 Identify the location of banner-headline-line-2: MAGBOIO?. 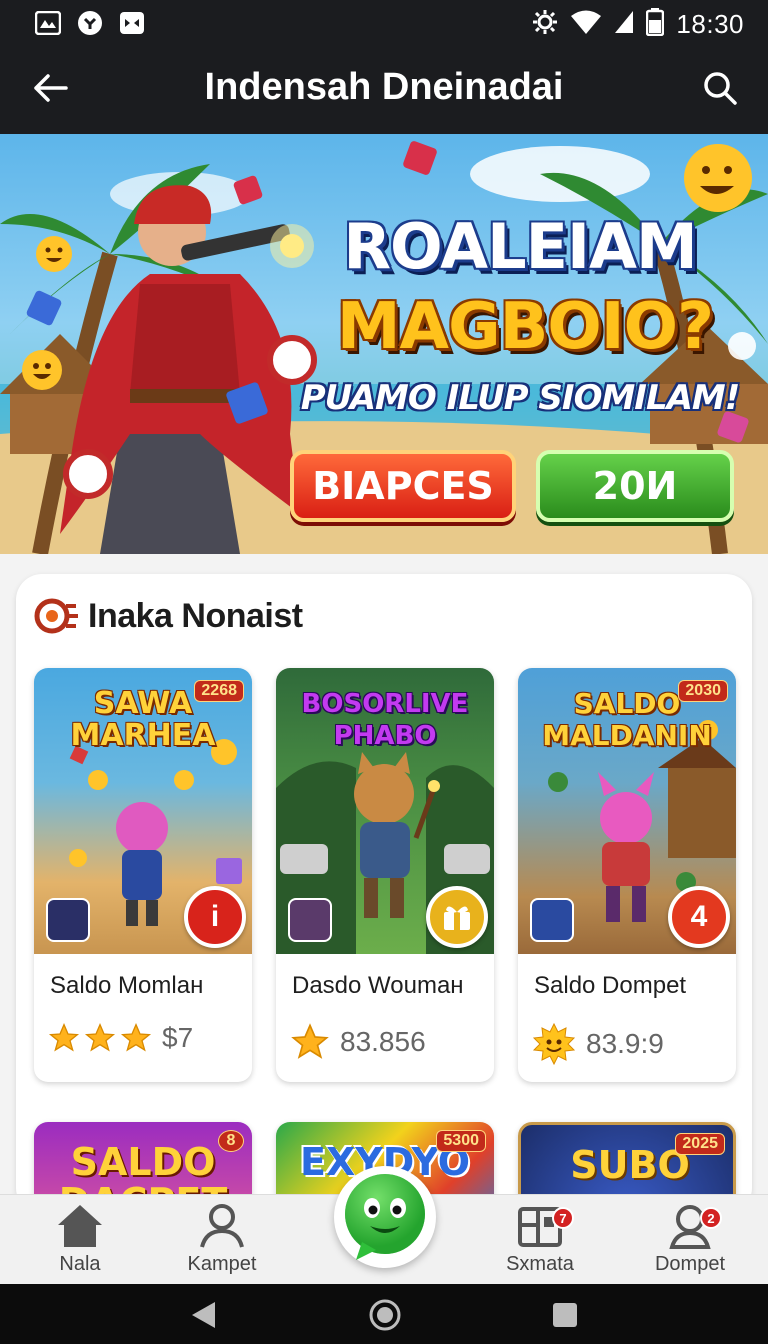
(525, 327).